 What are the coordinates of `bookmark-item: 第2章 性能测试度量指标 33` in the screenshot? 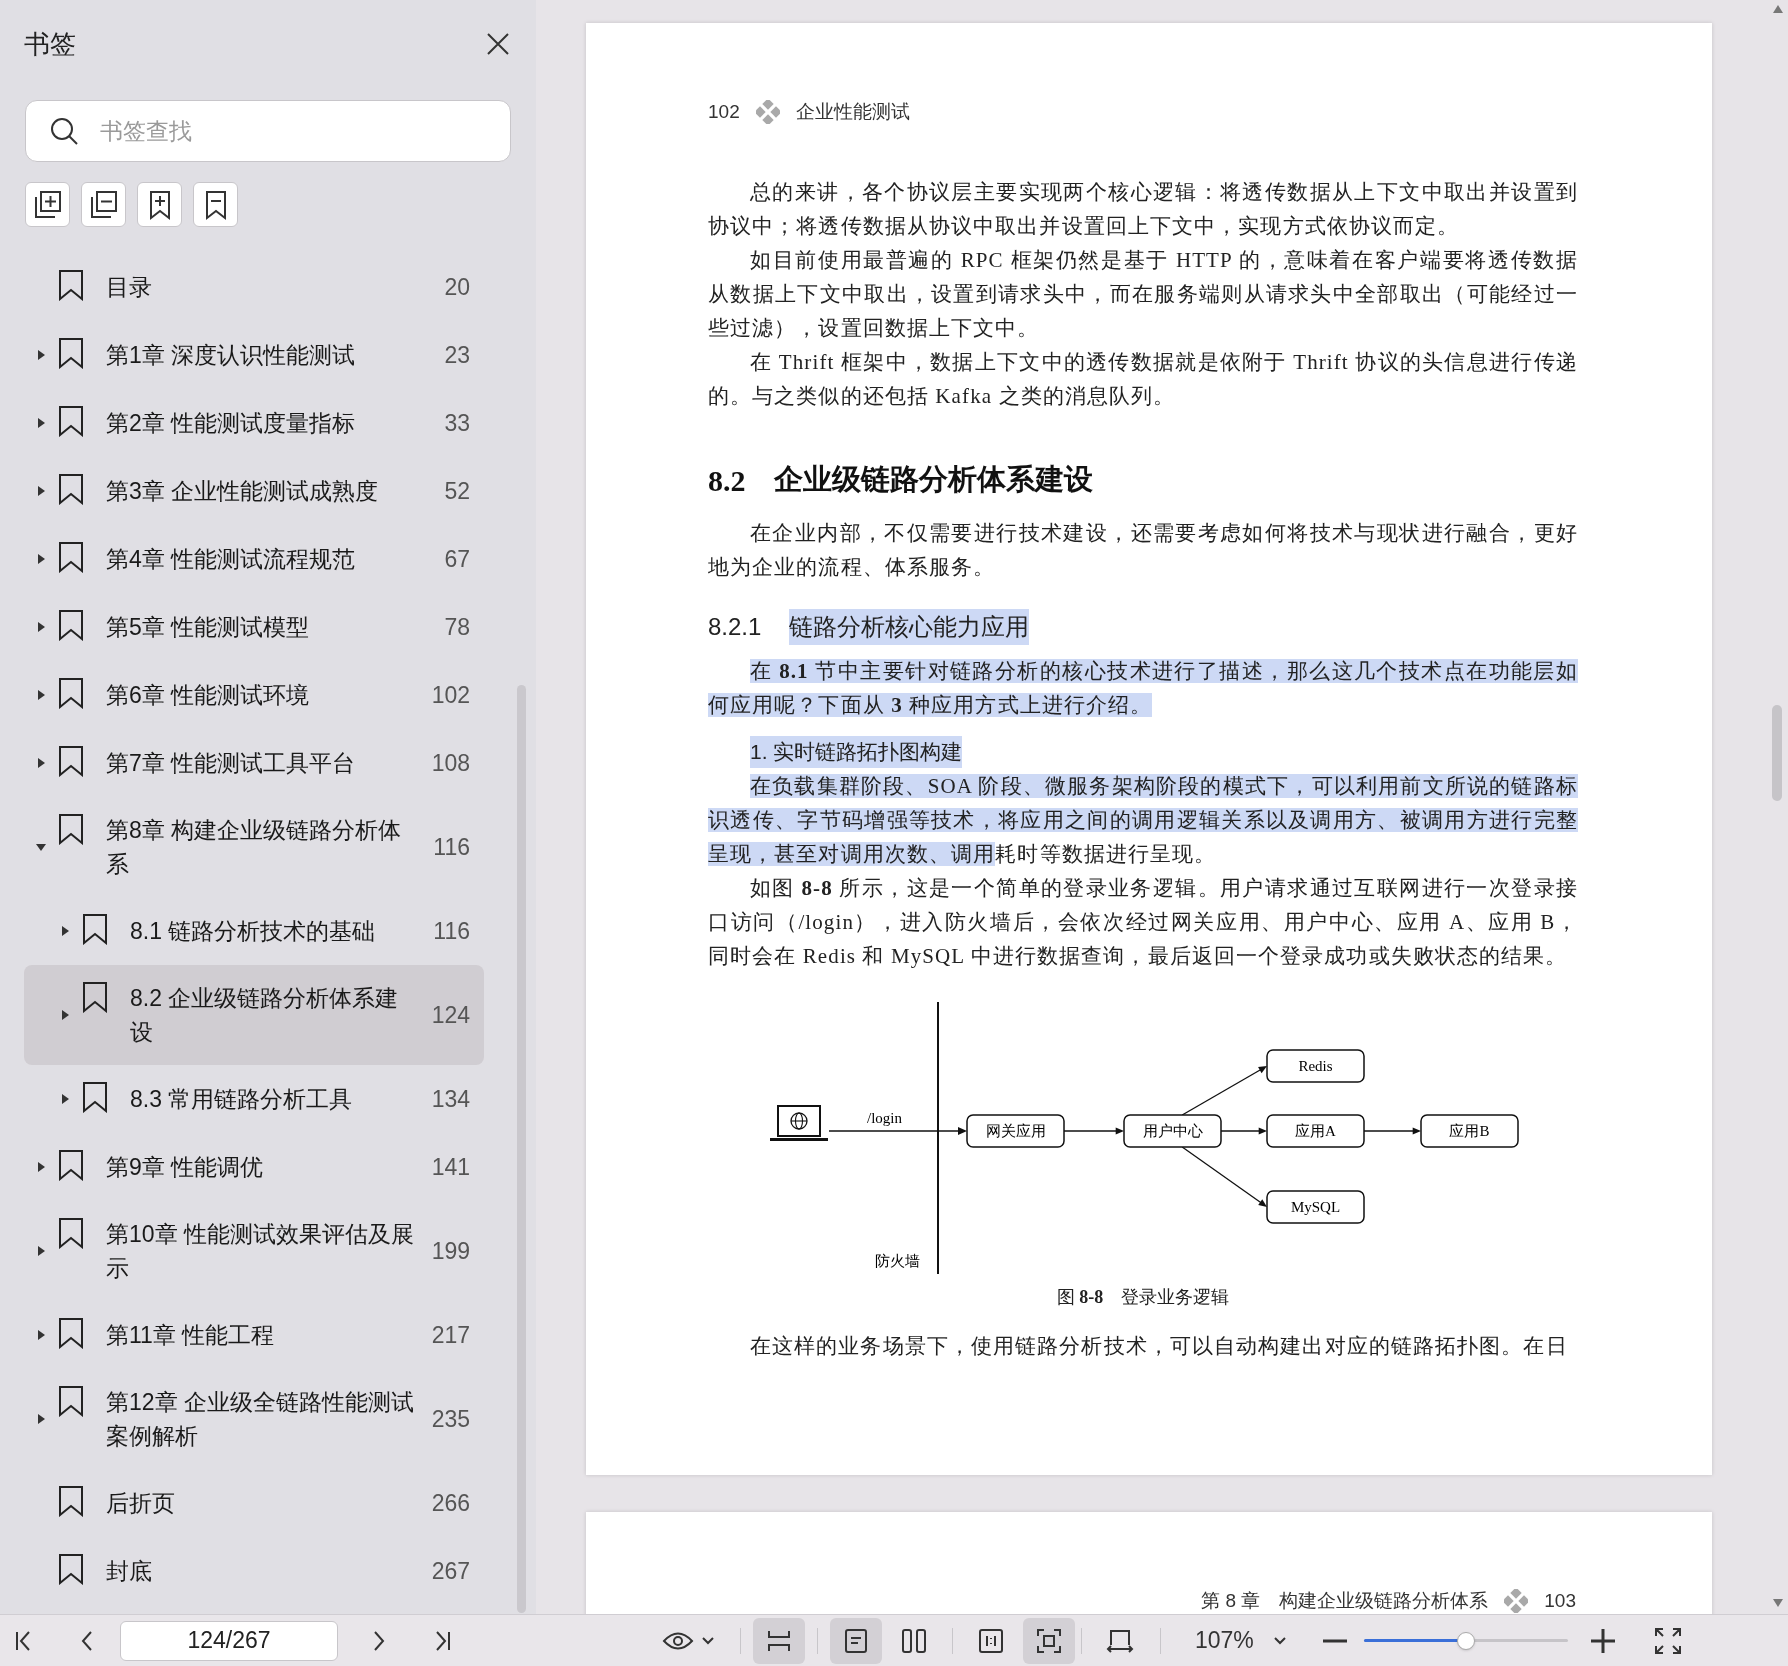 It's located at (254, 423).